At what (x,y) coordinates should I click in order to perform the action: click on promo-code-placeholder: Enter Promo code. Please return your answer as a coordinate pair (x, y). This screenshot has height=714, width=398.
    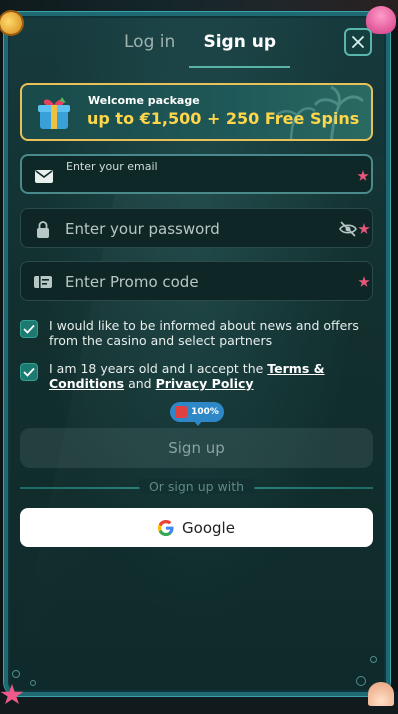
    Looking at the image, I should click on (132, 282).